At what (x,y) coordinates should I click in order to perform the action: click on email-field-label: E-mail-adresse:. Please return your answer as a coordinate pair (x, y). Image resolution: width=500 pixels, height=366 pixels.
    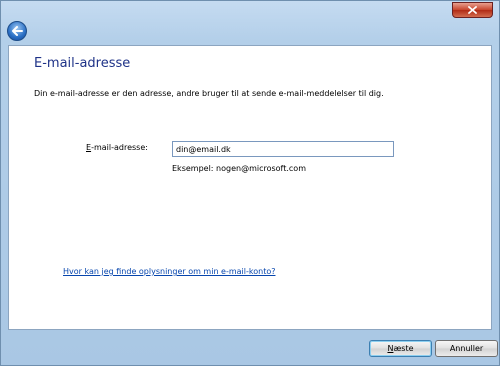
    Looking at the image, I should click on (117, 147).